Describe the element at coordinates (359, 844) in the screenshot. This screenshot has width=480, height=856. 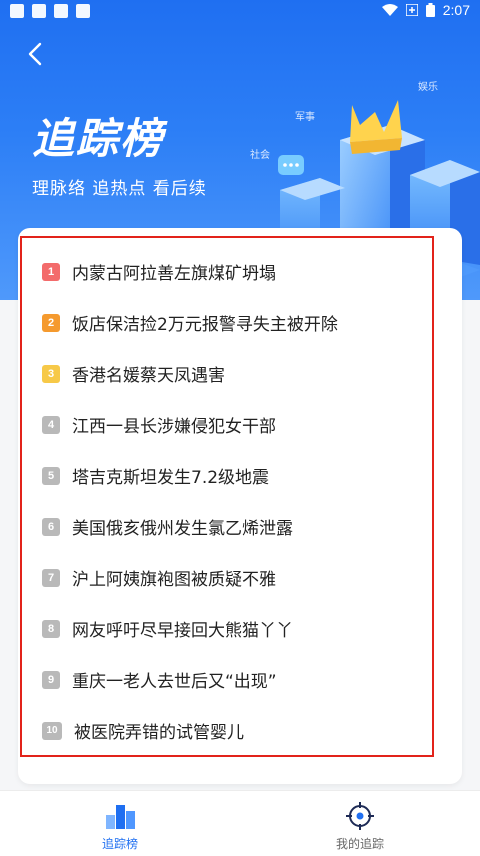
I see `tab-label: 我的追踪` at that location.